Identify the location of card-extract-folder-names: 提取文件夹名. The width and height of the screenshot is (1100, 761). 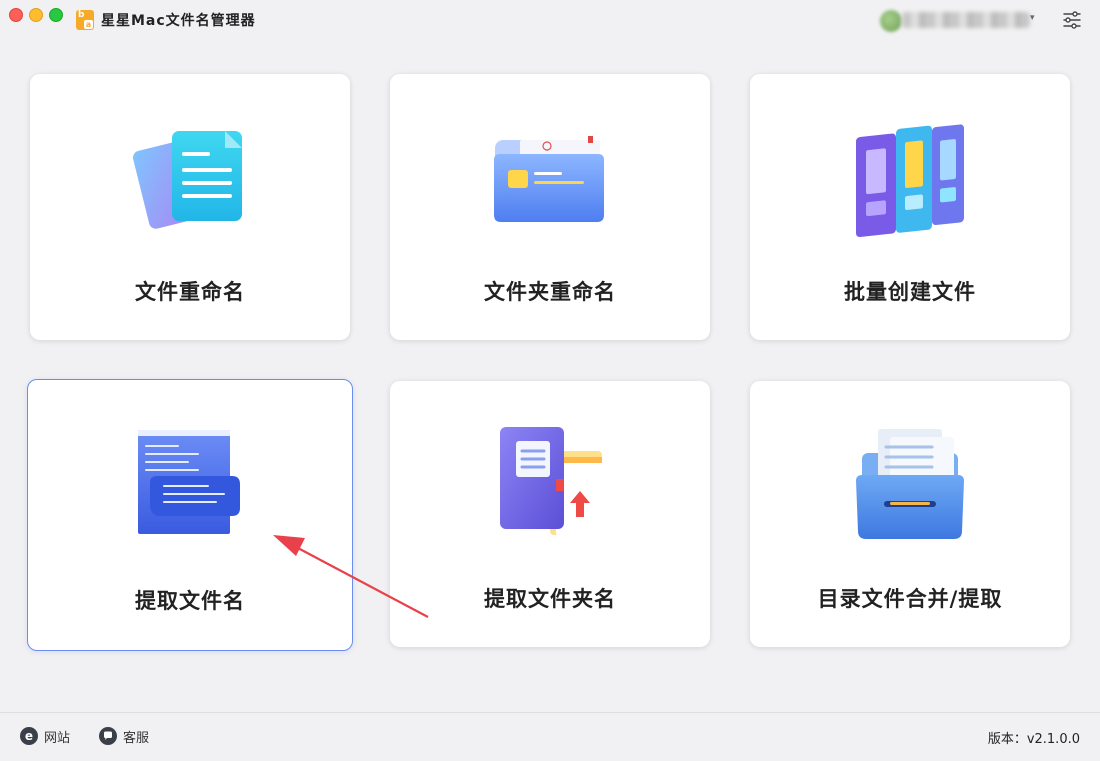
(550, 514).